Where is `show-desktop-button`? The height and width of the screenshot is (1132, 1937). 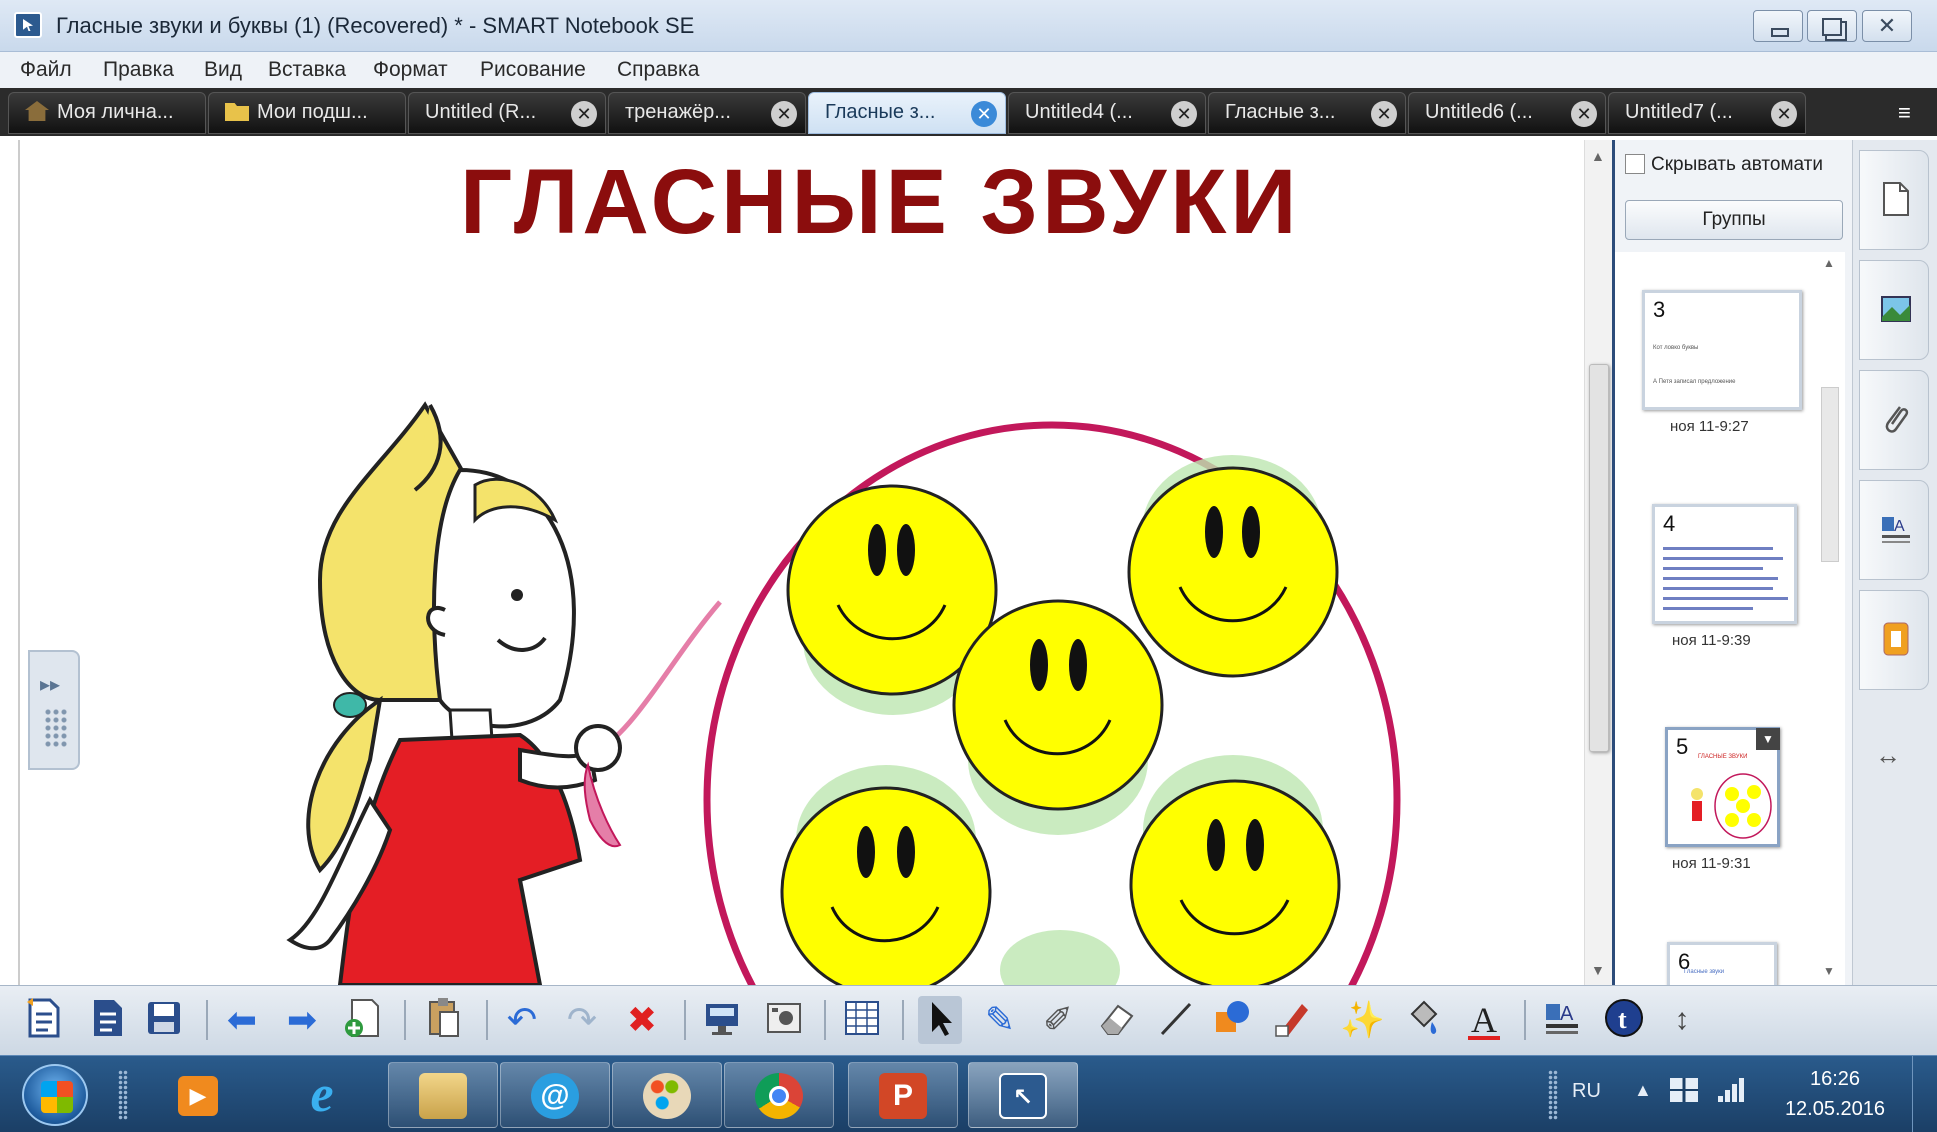
show-desktop-button is located at coordinates (1924, 1094).